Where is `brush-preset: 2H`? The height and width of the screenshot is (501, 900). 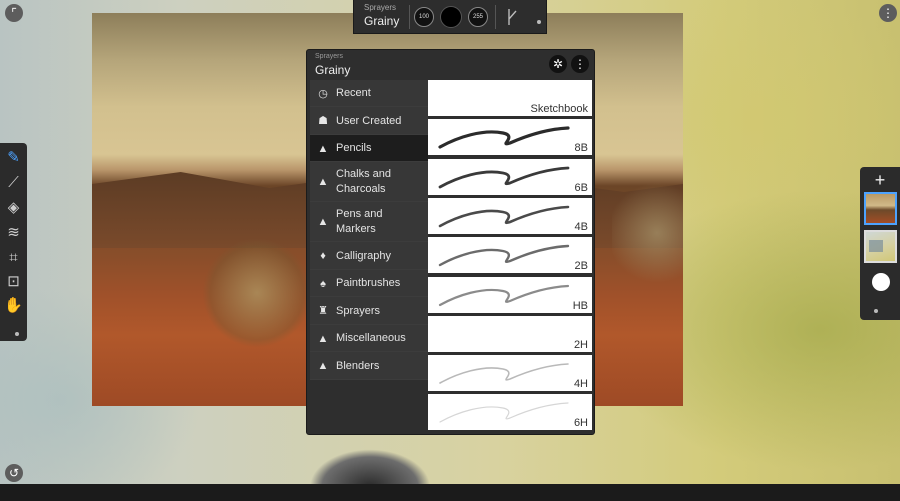
brush-preset: 2H is located at coordinates (510, 334).